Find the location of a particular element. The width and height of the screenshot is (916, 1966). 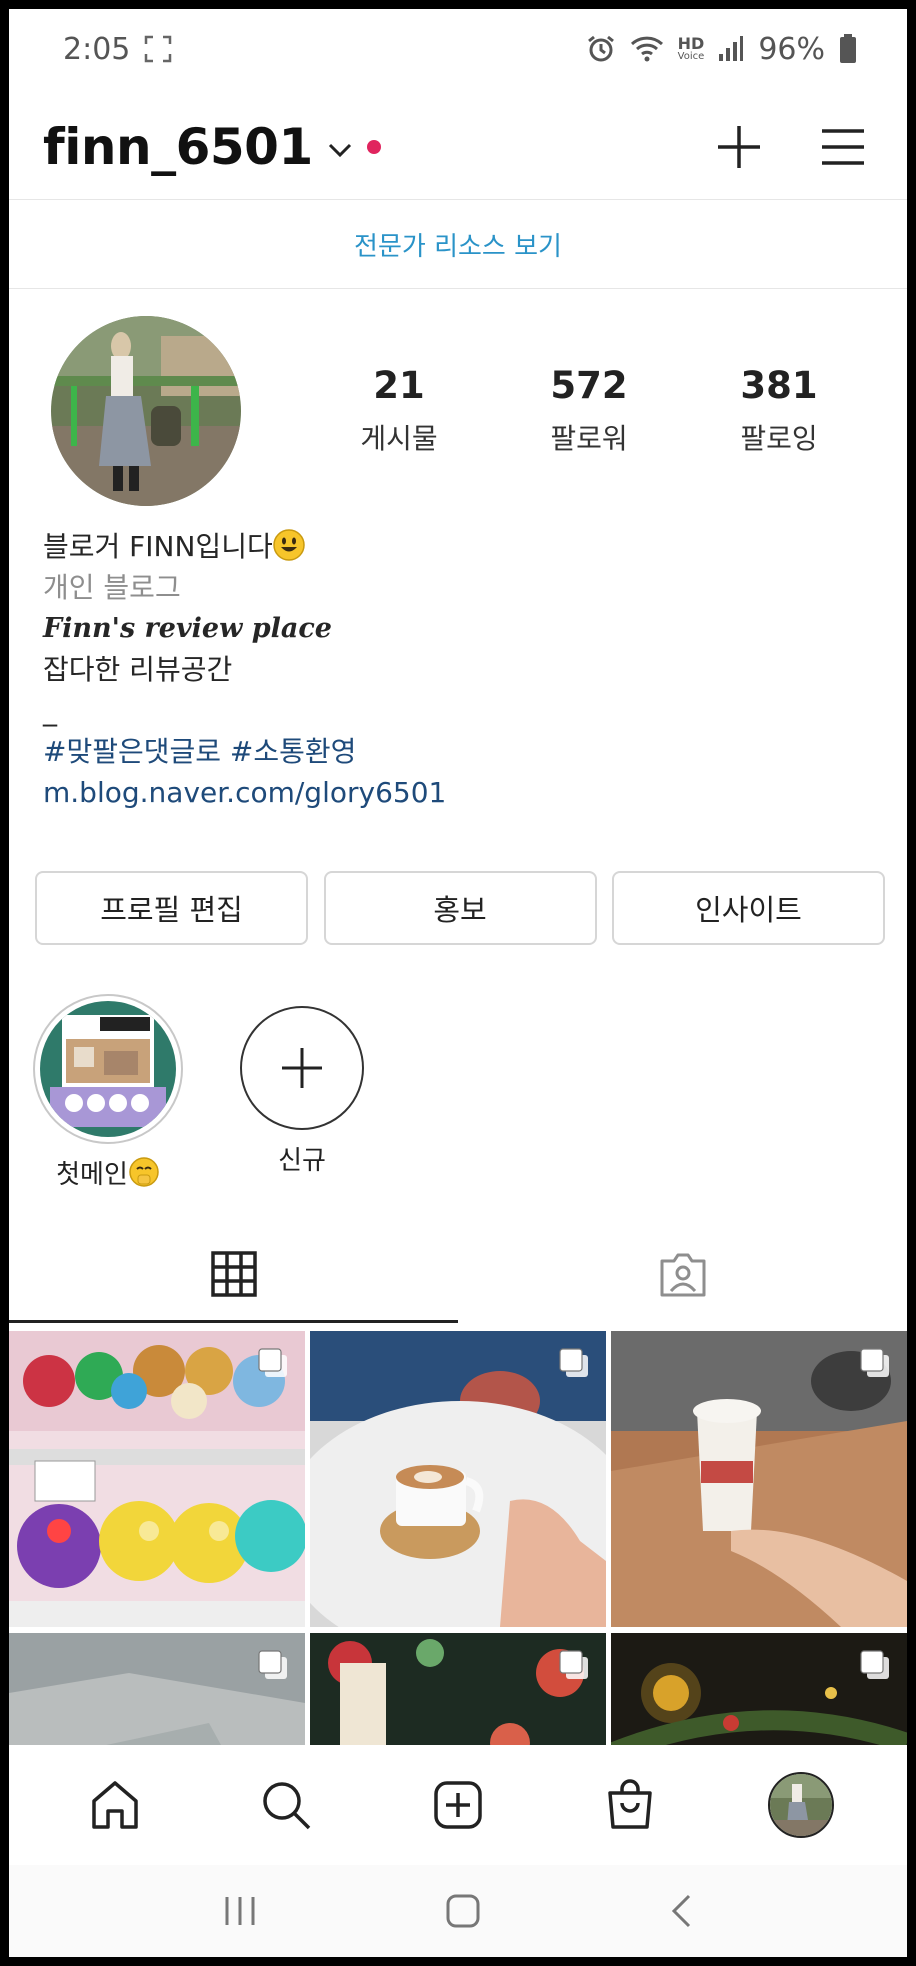

system-navigation-bar is located at coordinates (458, 1911).